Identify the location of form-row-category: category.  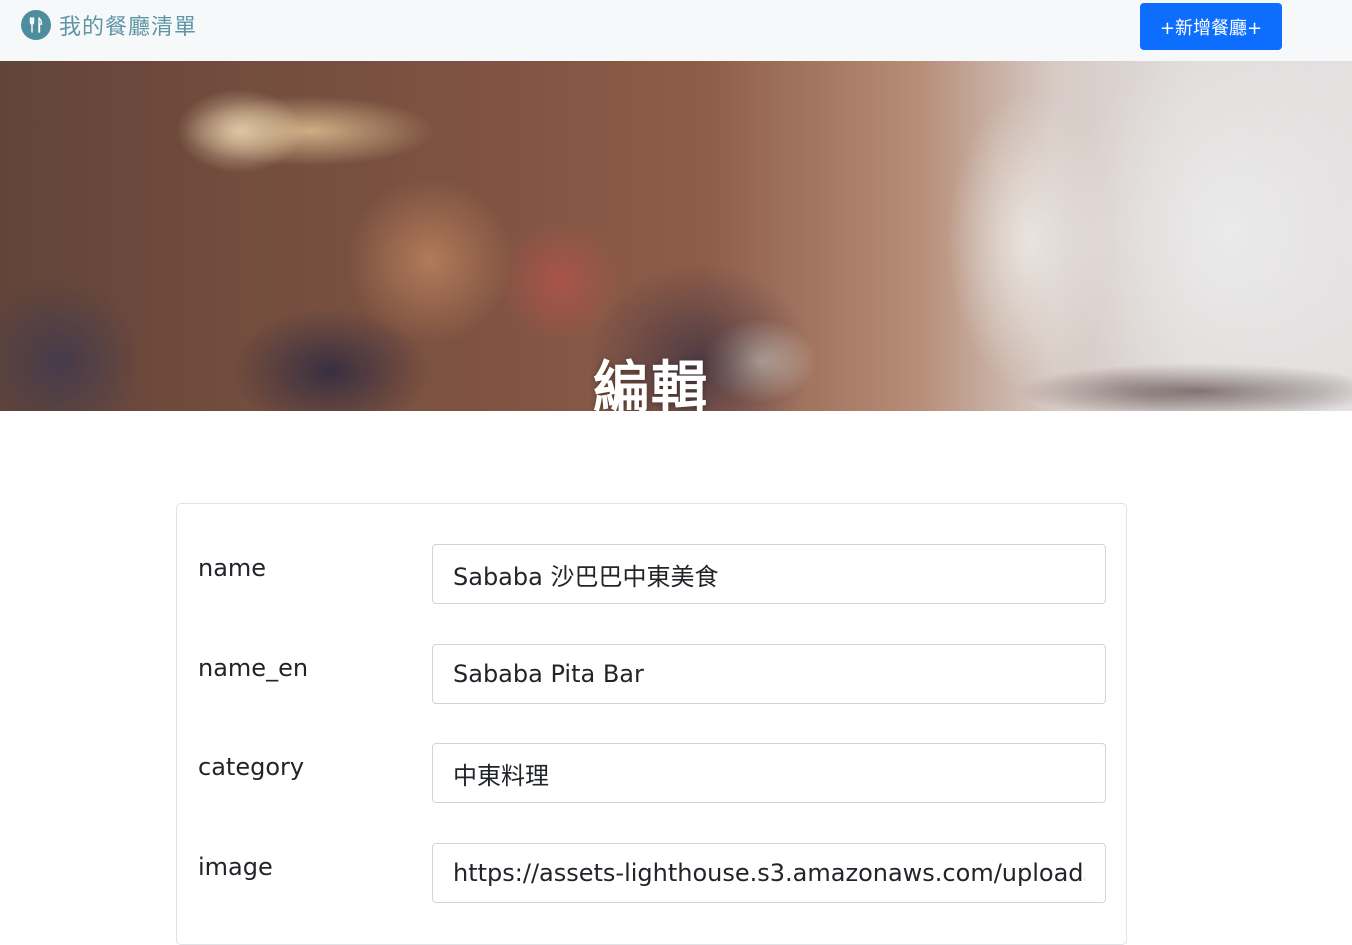
(651, 773).